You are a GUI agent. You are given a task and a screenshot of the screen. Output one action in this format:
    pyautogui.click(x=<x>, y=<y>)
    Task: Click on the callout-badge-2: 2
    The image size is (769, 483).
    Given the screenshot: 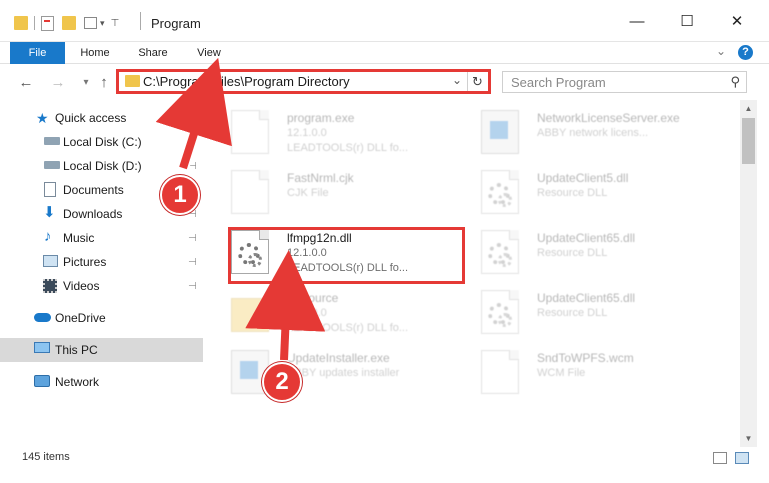 What is the action you would take?
    pyautogui.click(x=282, y=382)
    